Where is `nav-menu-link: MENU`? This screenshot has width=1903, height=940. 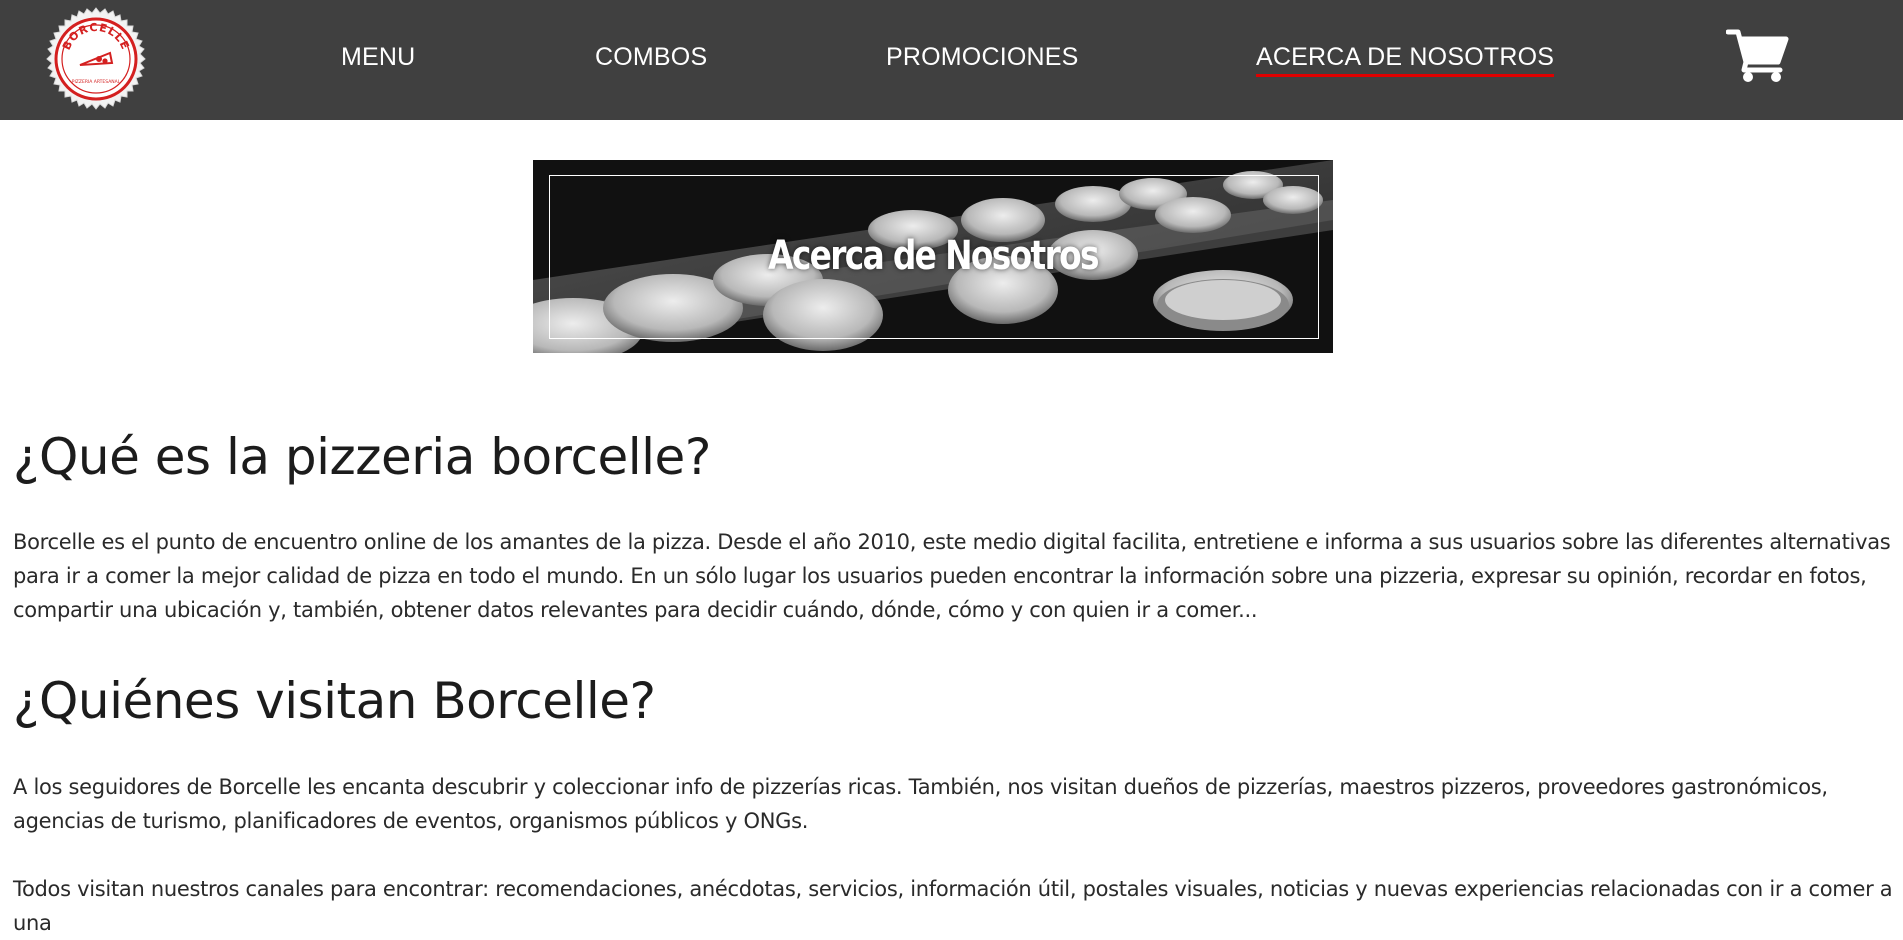 nav-menu-link: MENU is located at coordinates (378, 57).